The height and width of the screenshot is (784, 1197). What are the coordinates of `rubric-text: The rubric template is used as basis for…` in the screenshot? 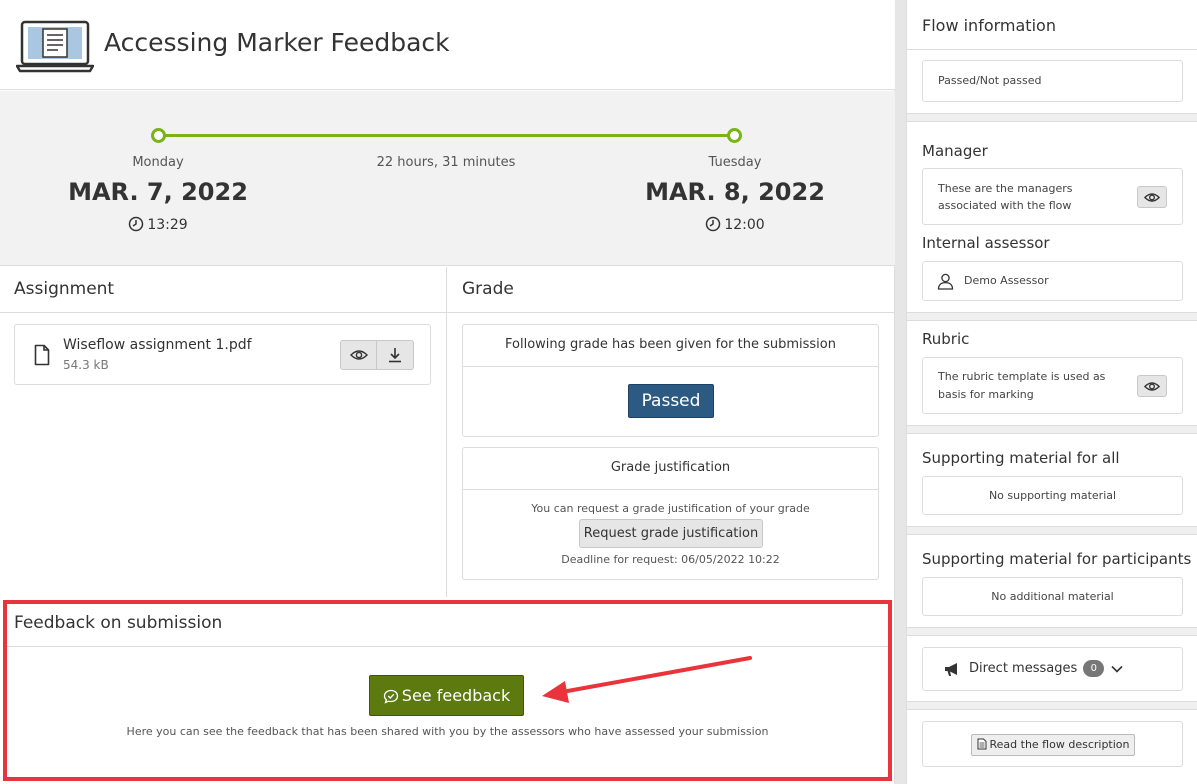 It's located at (1022, 385).